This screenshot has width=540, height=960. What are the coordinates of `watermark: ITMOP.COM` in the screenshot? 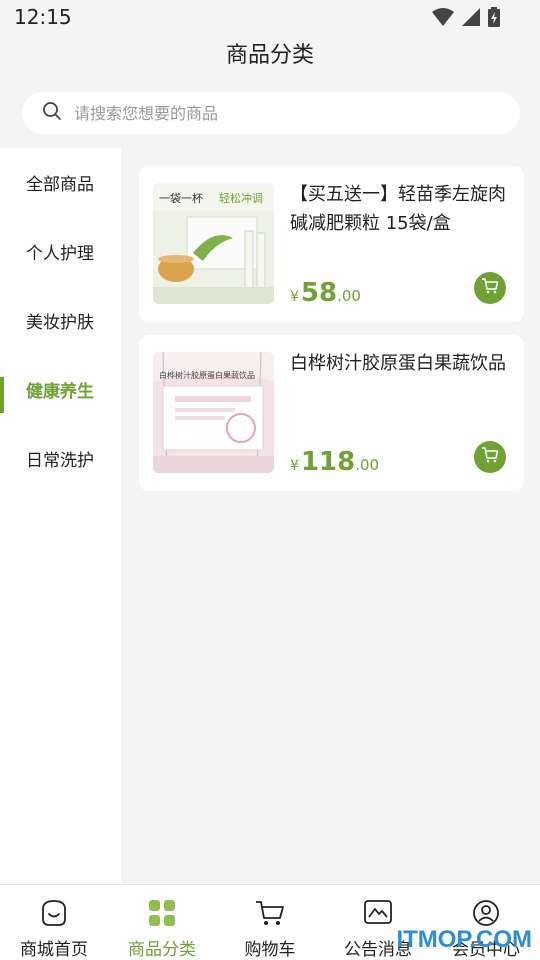 It's located at (464, 939).